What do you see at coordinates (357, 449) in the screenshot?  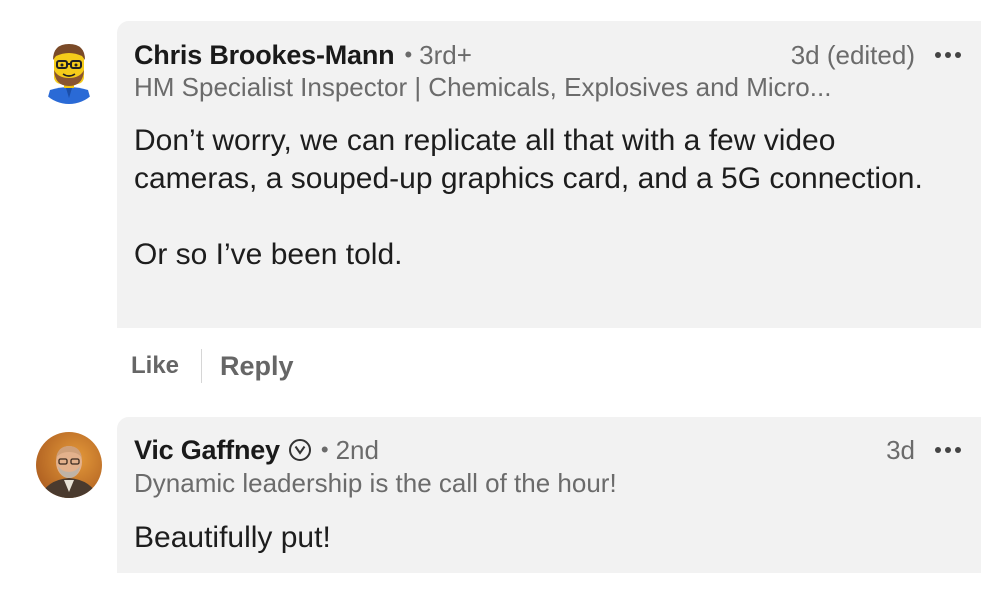 I see `connection-degree: 2nd` at bounding box center [357, 449].